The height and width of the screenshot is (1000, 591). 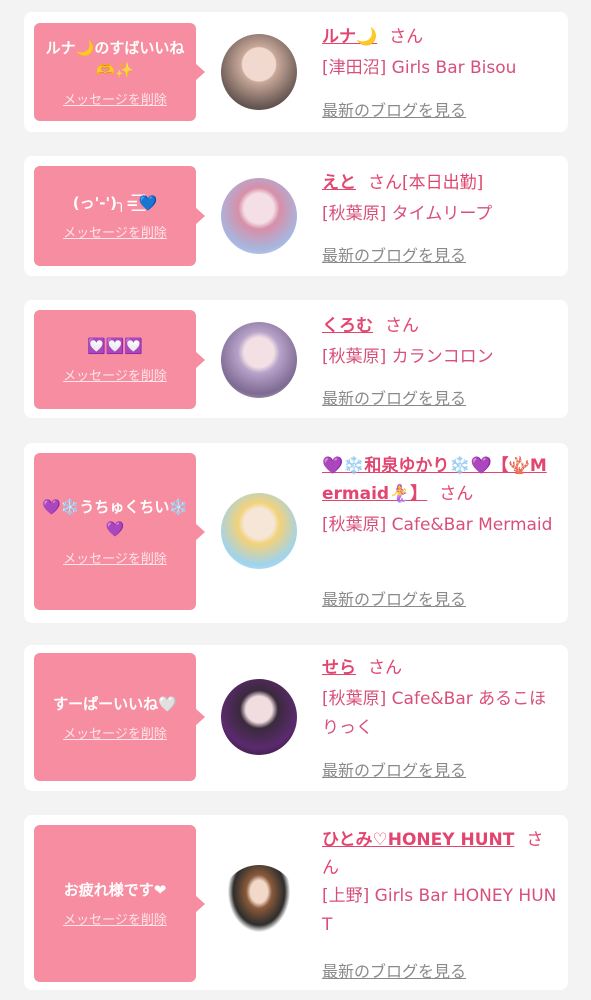 What do you see at coordinates (439, 910) in the screenshot?
I see `shop-name: [上野] Girls Bar HONEY HUNT` at bounding box center [439, 910].